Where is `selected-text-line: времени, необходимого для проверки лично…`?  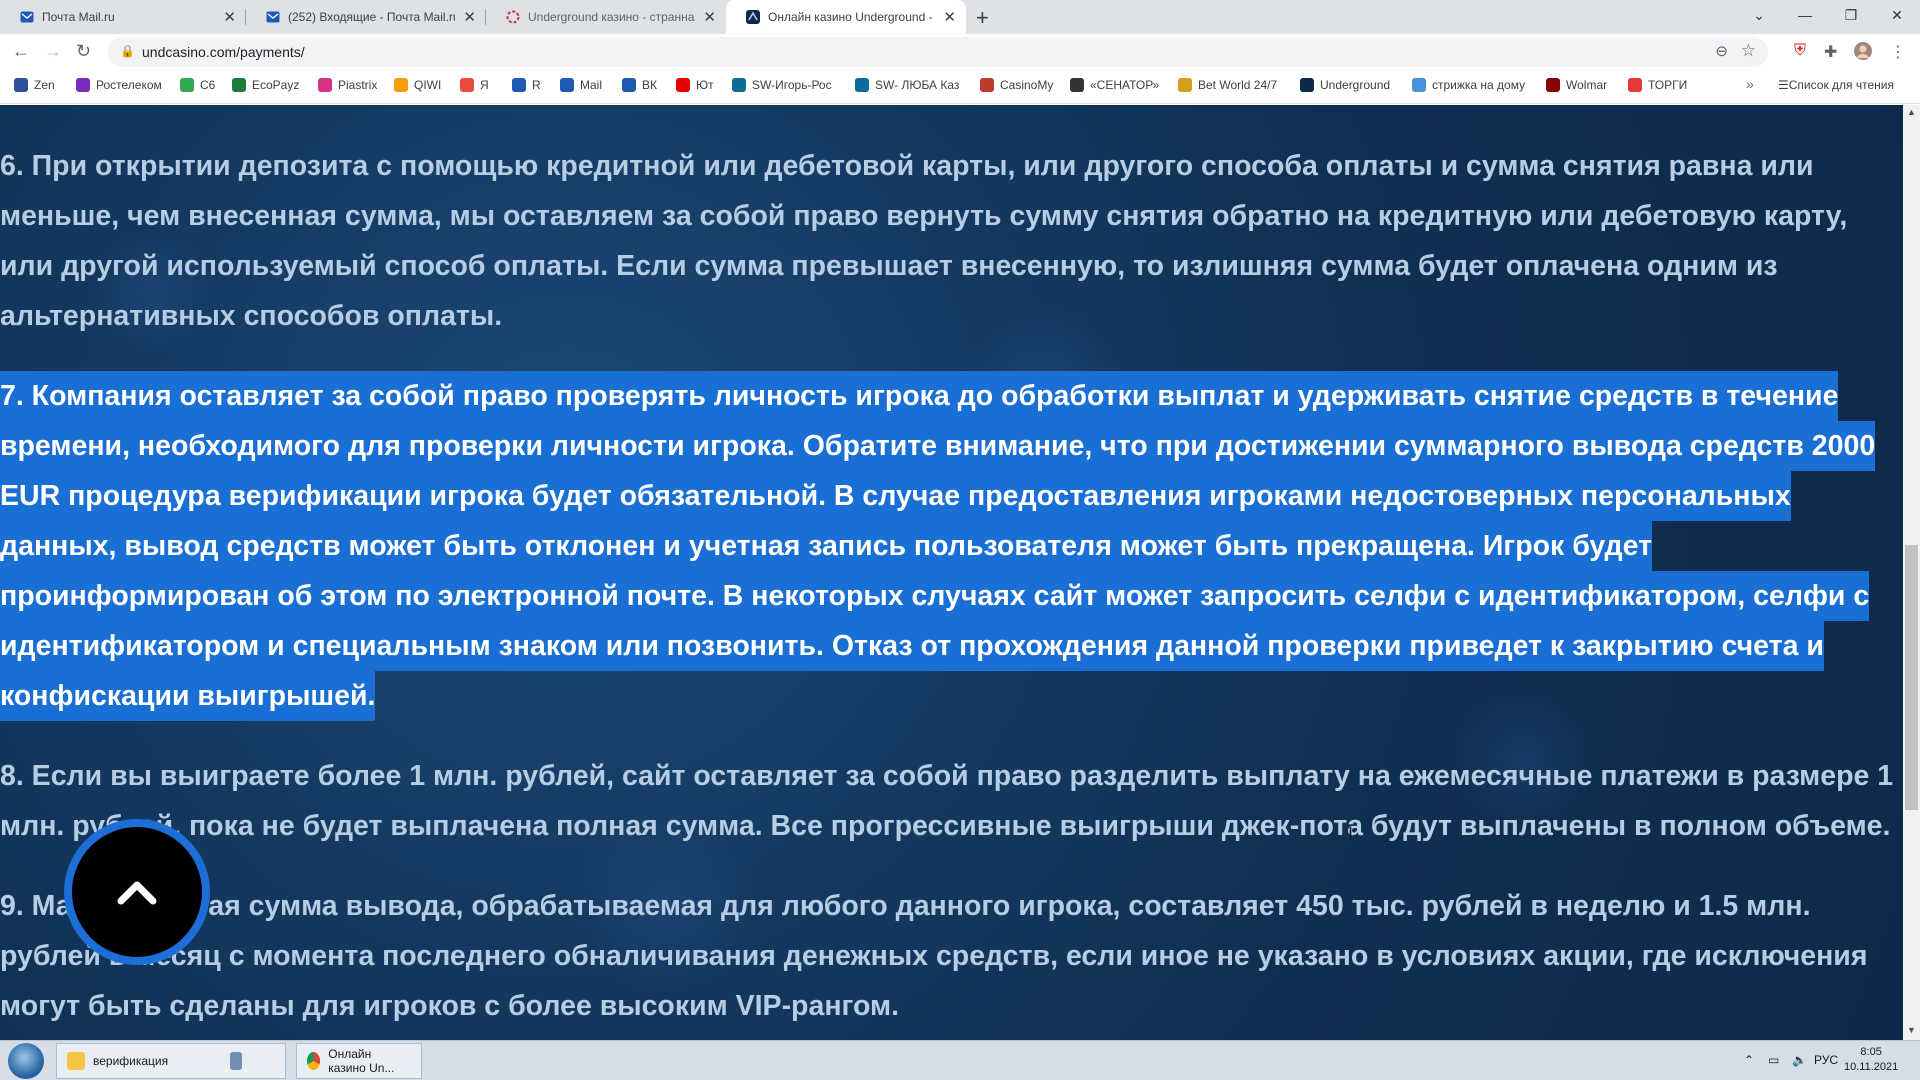
selected-text-line: времени, необходимого для проверки лично… is located at coordinates (938, 446).